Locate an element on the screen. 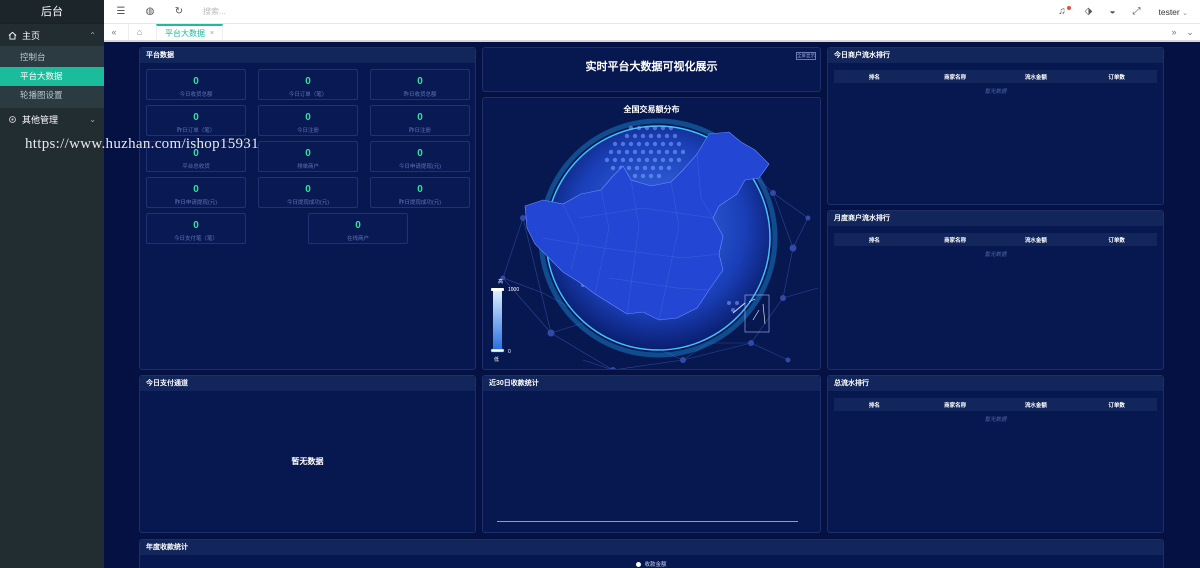 This screenshot has width=1200, height=568. tab-label: 平台大数据 is located at coordinates (185, 33).